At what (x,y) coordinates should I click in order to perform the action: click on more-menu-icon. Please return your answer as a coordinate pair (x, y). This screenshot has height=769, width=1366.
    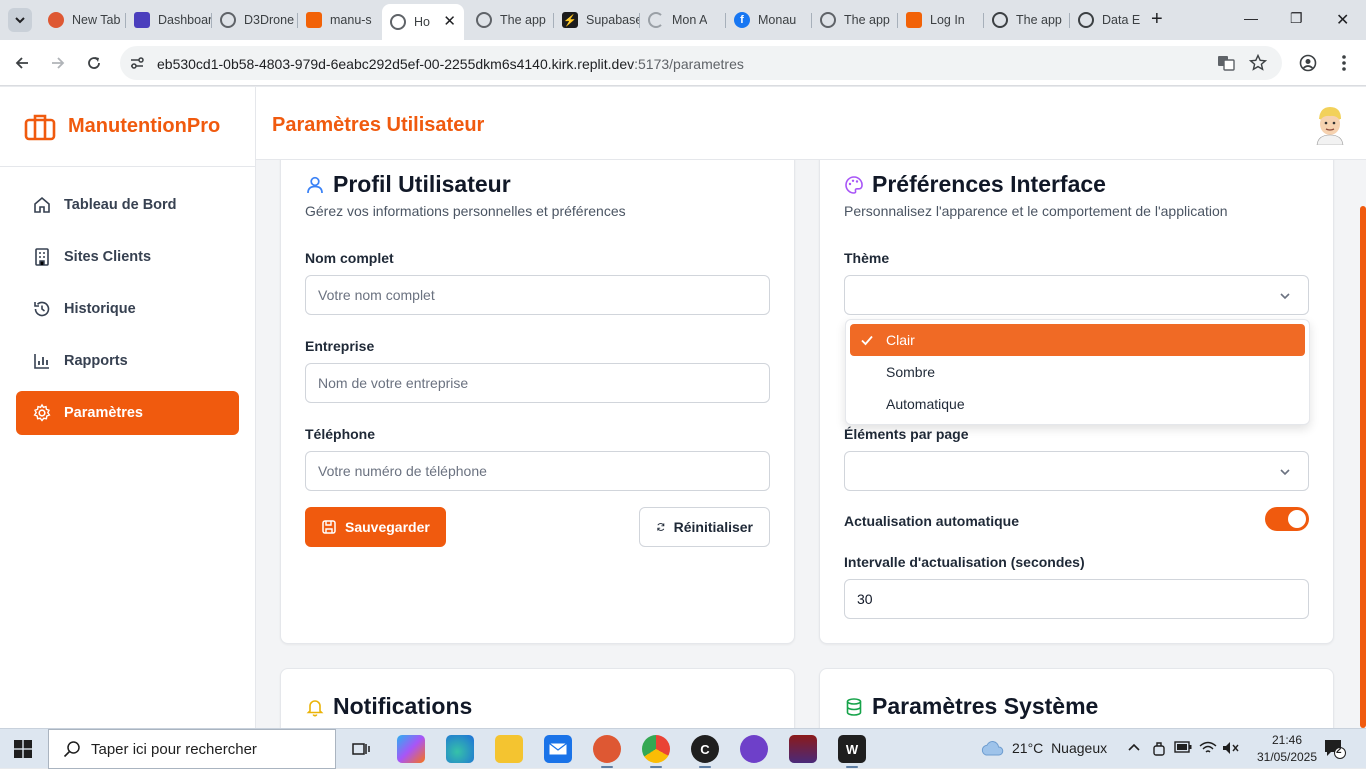
    Looking at the image, I should click on (1344, 63).